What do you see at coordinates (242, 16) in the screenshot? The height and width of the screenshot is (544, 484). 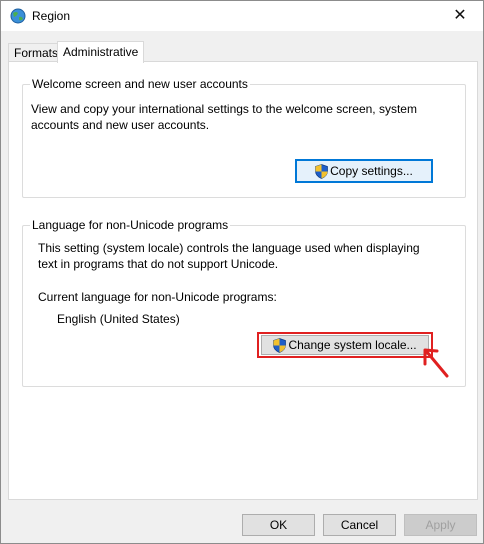 I see `title-bar: Region ✕` at bounding box center [242, 16].